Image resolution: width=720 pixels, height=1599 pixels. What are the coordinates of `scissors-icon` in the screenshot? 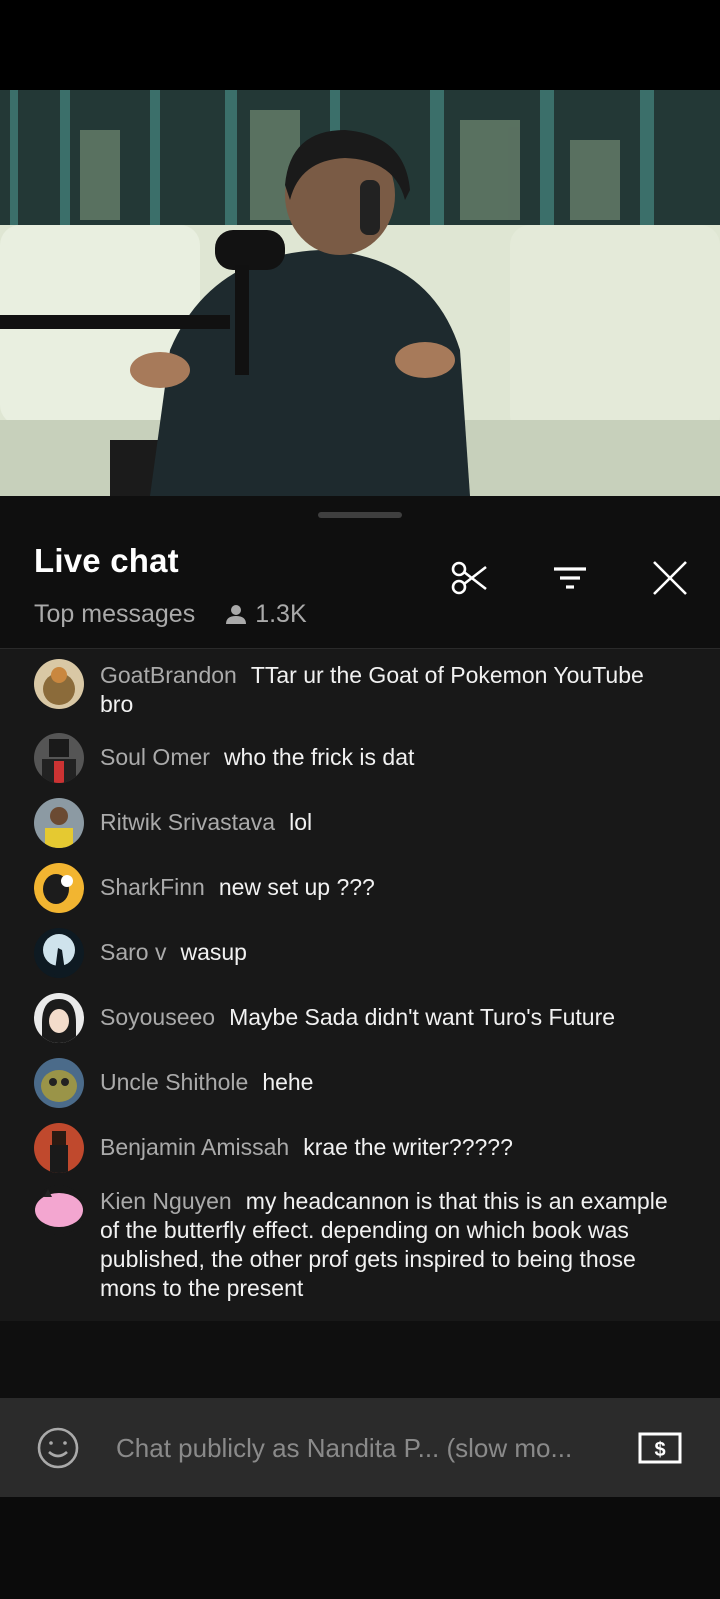 It's located at (470, 580).